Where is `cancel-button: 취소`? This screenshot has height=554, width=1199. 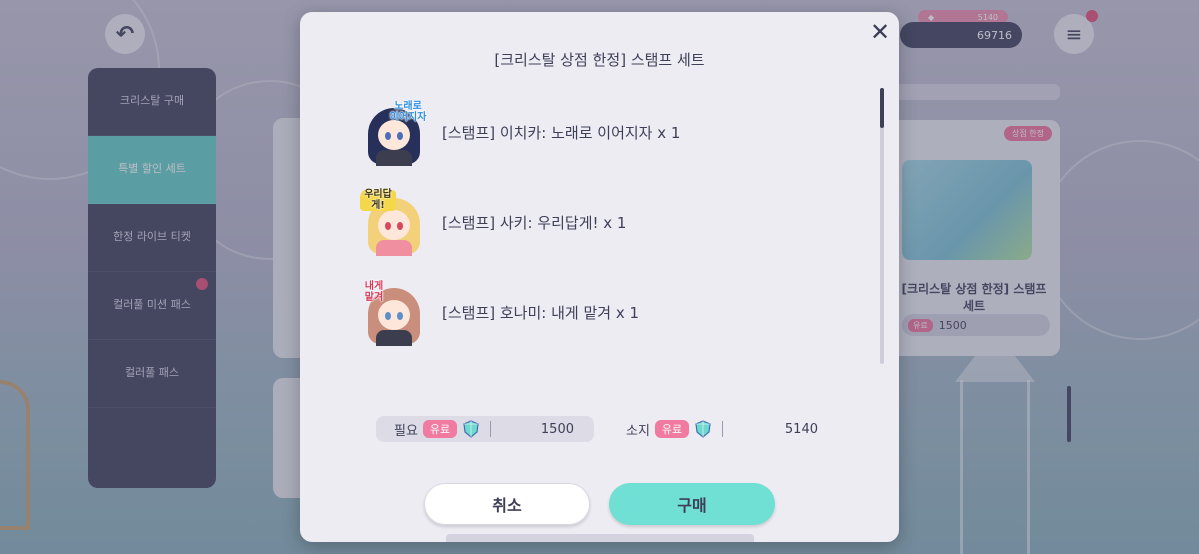
cancel-button: 취소 is located at coordinates (507, 504).